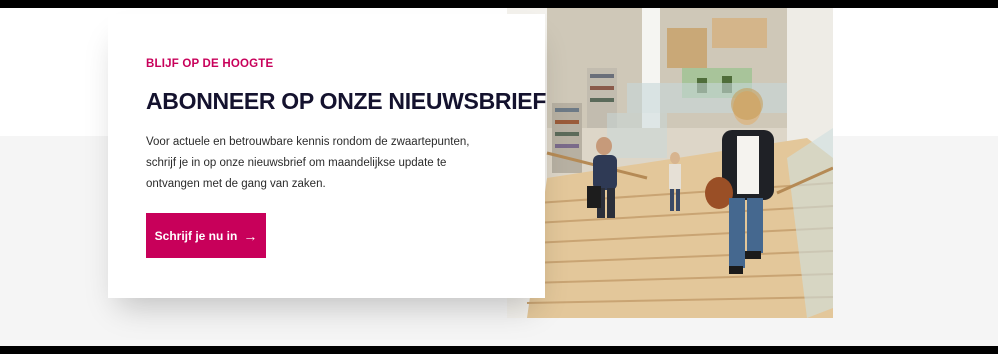  What do you see at coordinates (250, 235) in the screenshot?
I see `arrow-right-icon: →` at bounding box center [250, 235].